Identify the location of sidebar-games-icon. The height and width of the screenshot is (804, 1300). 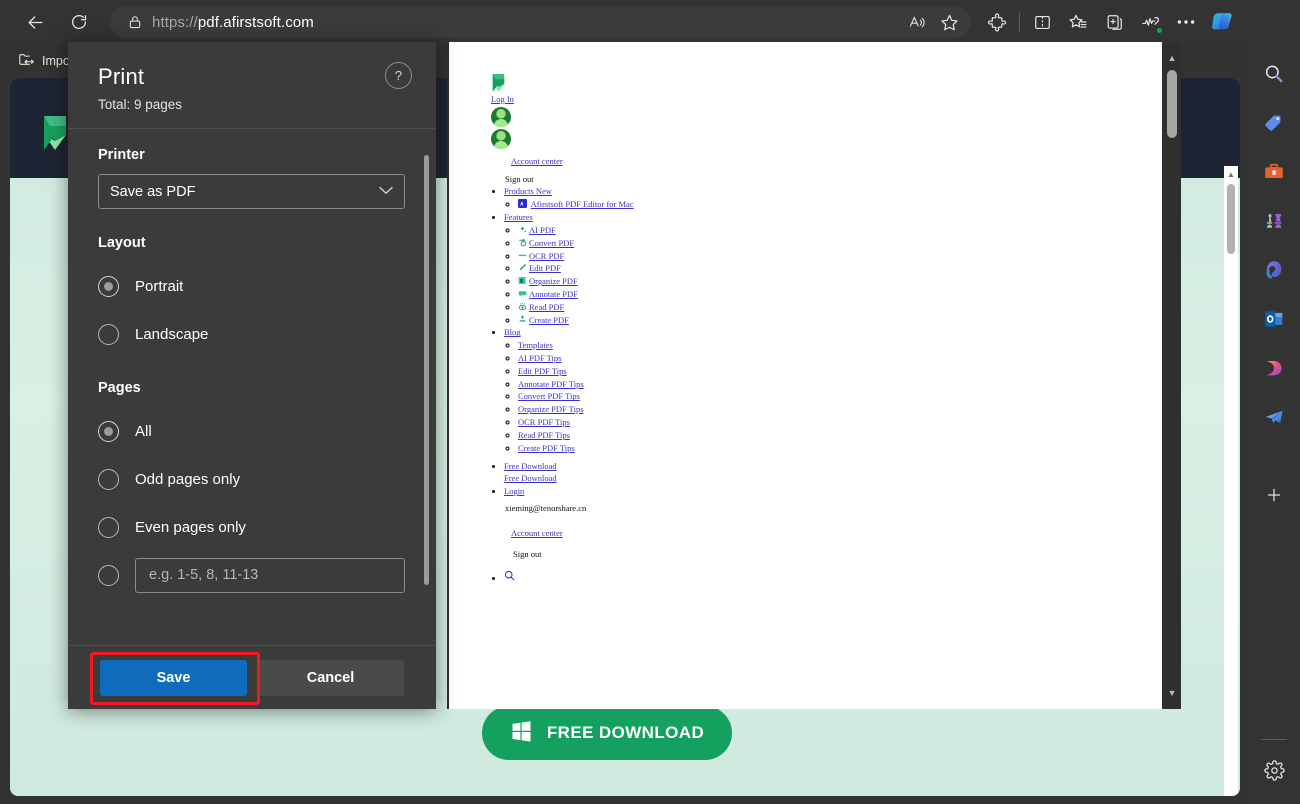
(1274, 221).